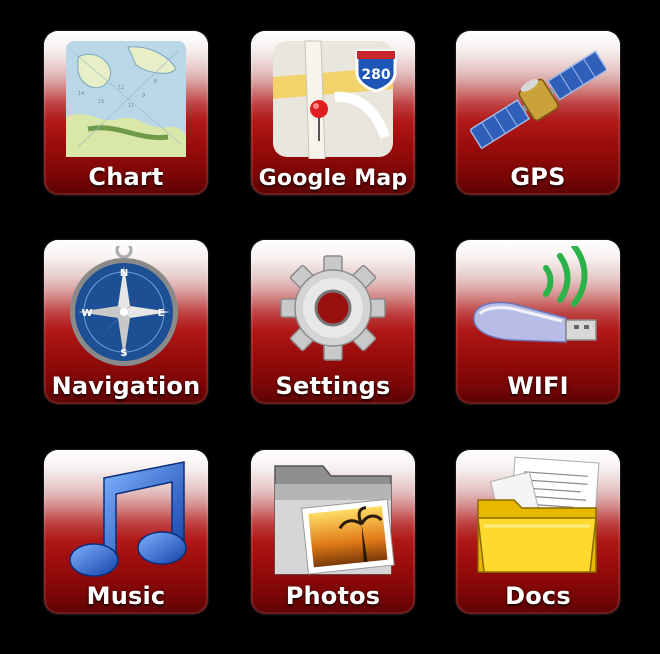 The height and width of the screenshot is (654, 660). What do you see at coordinates (126, 596) in the screenshot?
I see `music-label: Music` at bounding box center [126, 596].